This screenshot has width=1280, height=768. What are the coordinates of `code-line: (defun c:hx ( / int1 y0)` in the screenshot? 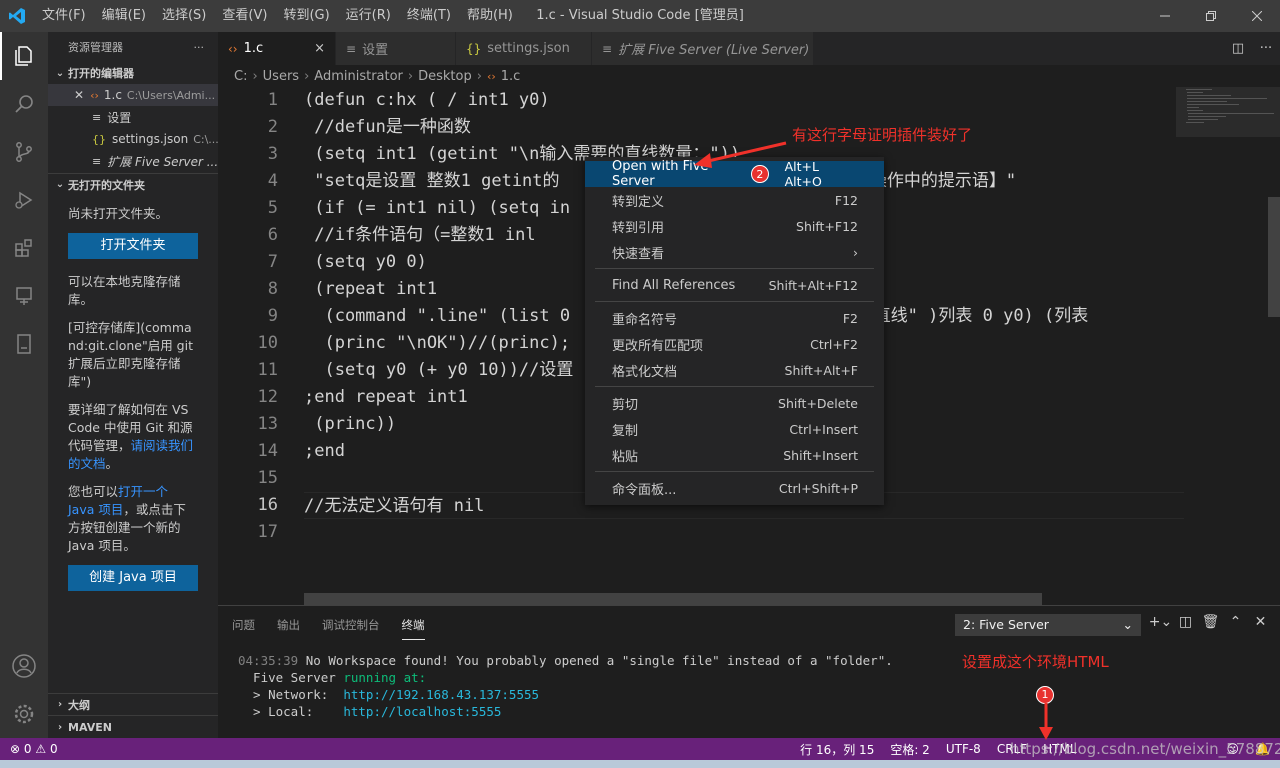 It's located at (744, 100).